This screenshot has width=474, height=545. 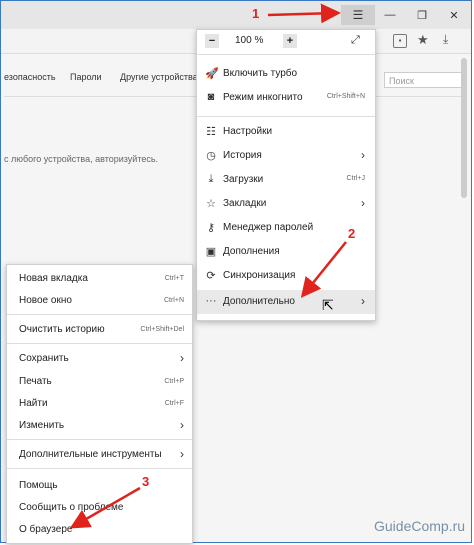 What do you see at coordinates (62, 329) in the screenshot?
I see `submenu-item-label: Очистить историю` at bounding box center [62, 329].